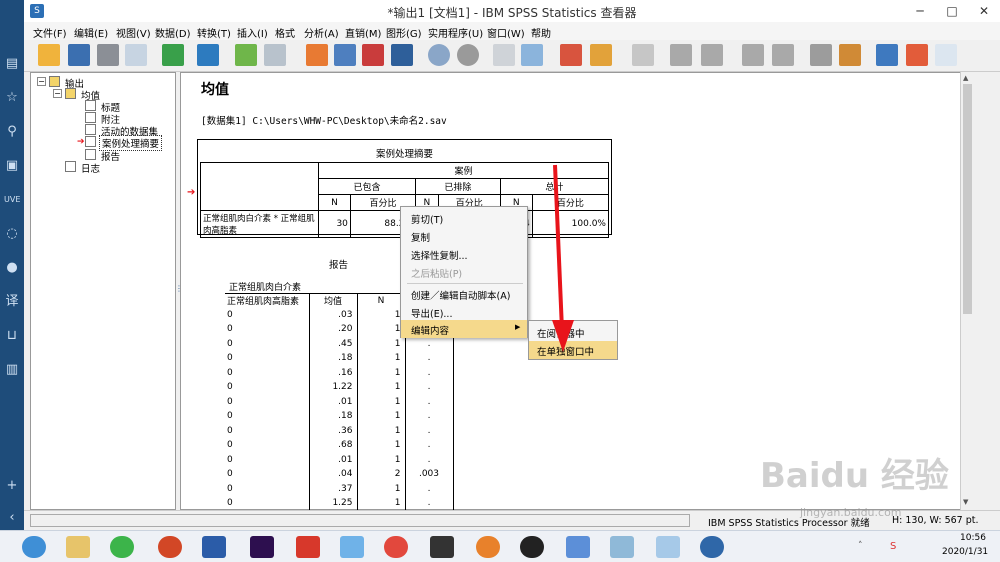  I want to click on notes-icon, so click(622, 547).